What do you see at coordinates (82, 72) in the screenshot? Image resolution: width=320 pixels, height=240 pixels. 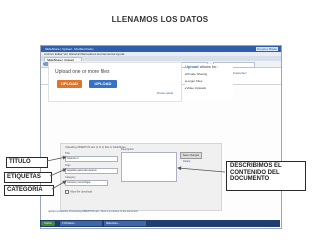 I see `upload-heading: Upload one or more files` at bounding box center [82, 72].